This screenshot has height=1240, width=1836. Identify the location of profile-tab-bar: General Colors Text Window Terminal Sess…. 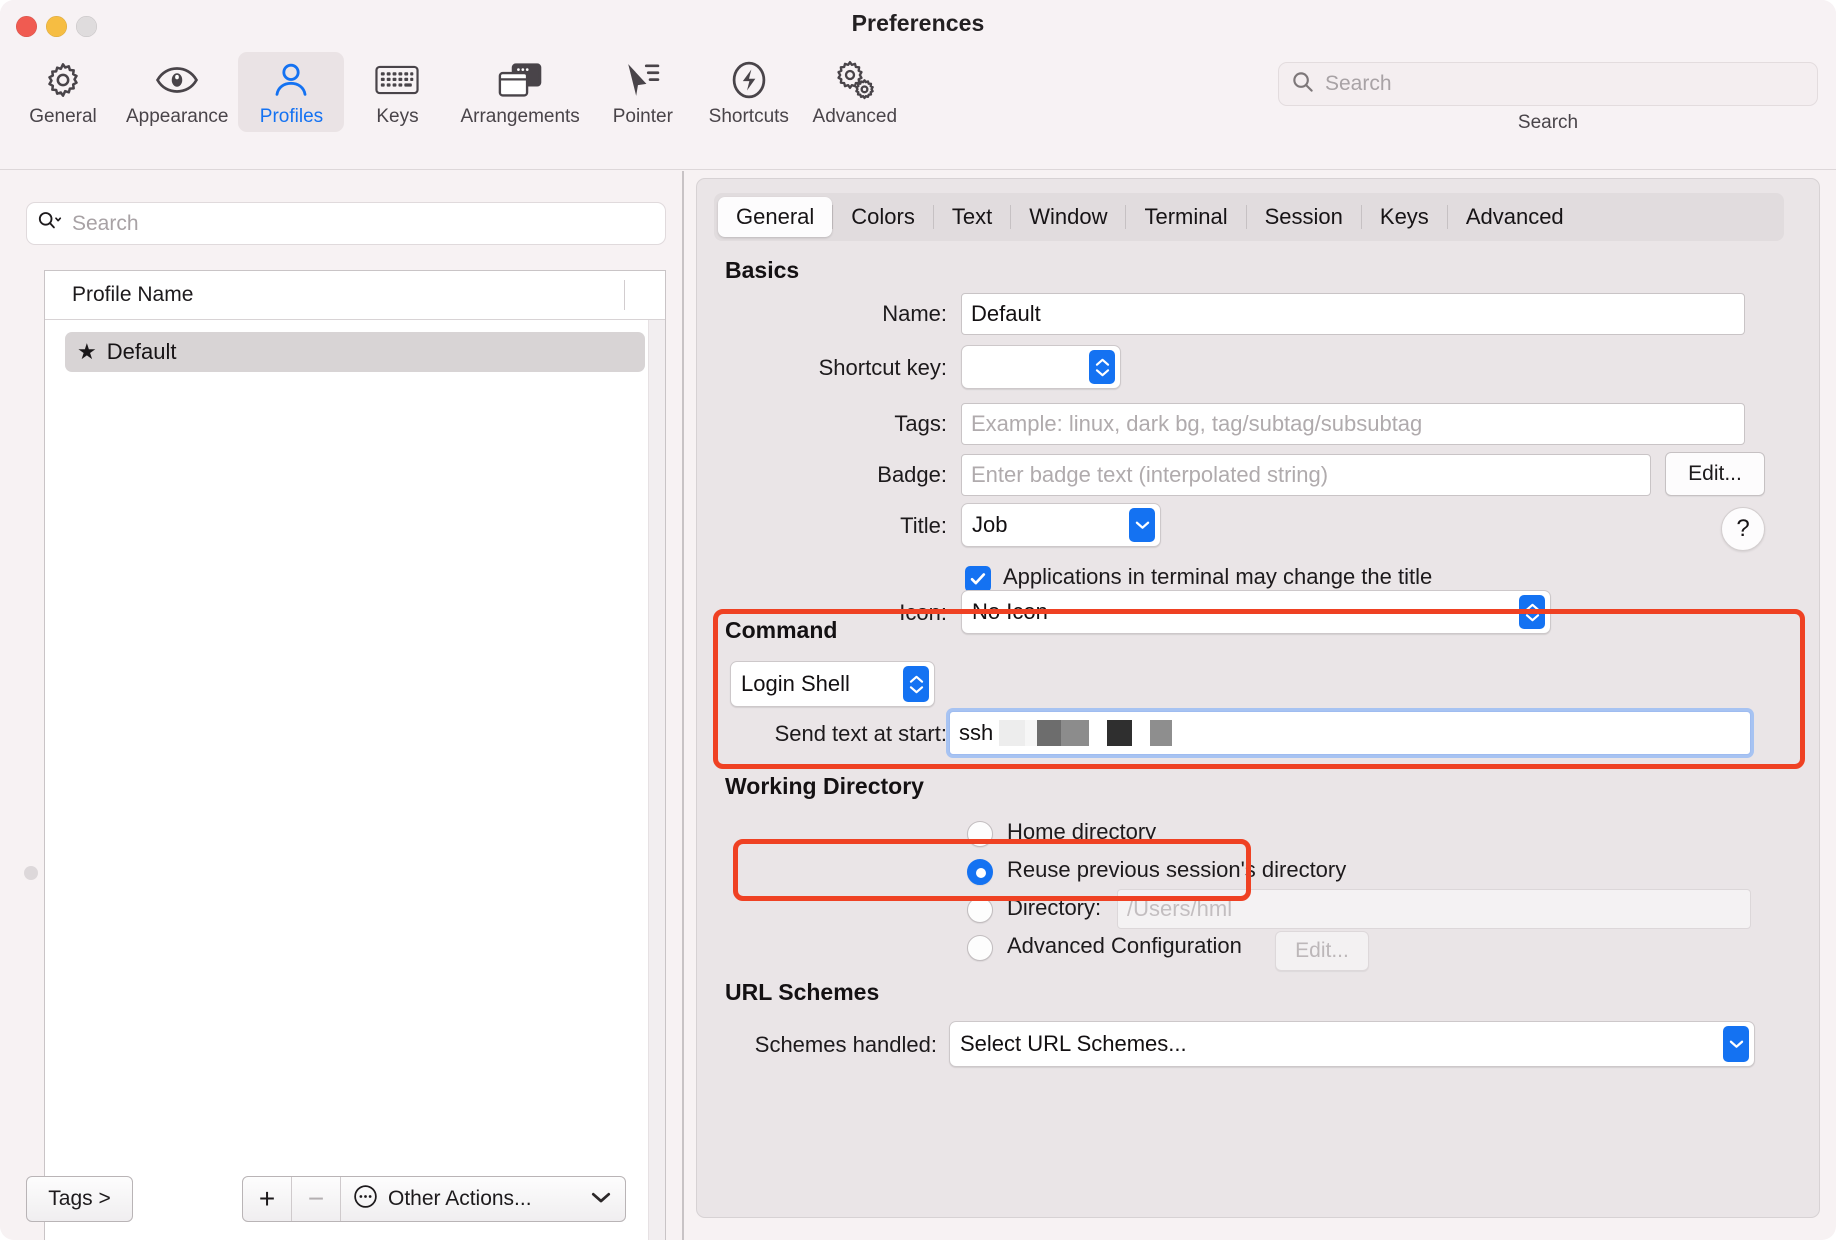
(1249, 217).